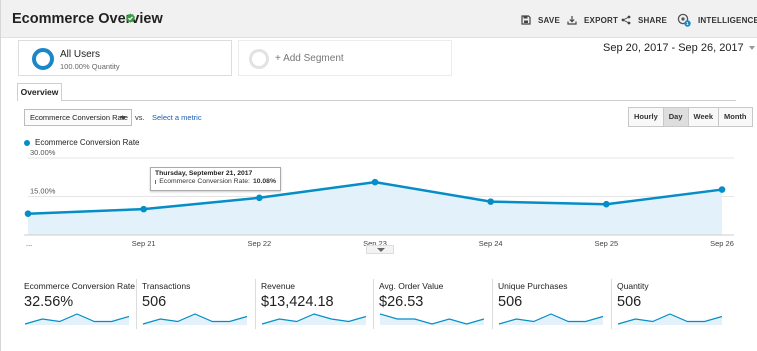 Image resolution: width=757 pixels, height=351 pixels. Describe the element at coordinates (80, 304) in the screenshot. I see `scorecard: Ecommerce Conversion Rate 32.56%` at that location.